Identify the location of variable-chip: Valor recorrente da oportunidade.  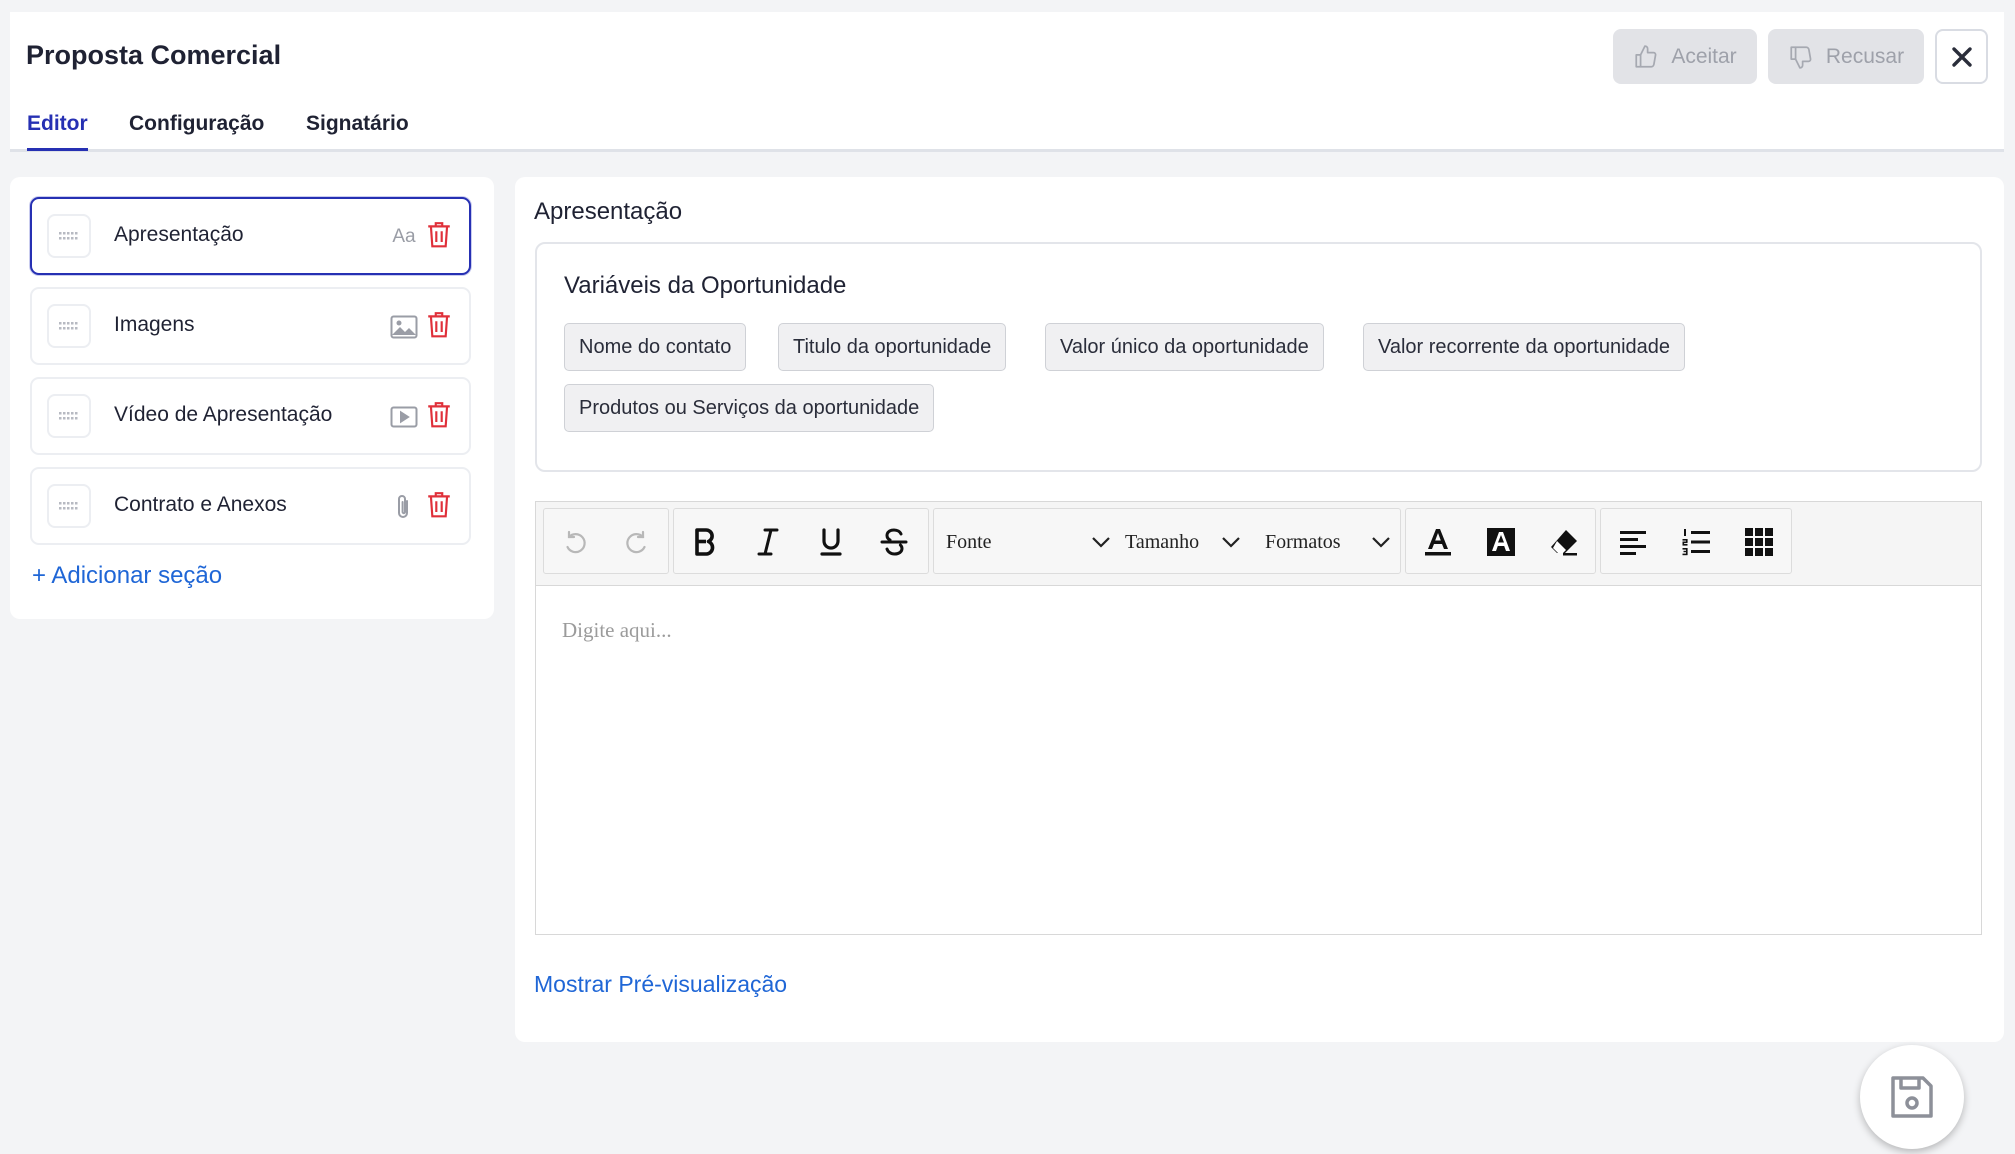
(1524, 347).